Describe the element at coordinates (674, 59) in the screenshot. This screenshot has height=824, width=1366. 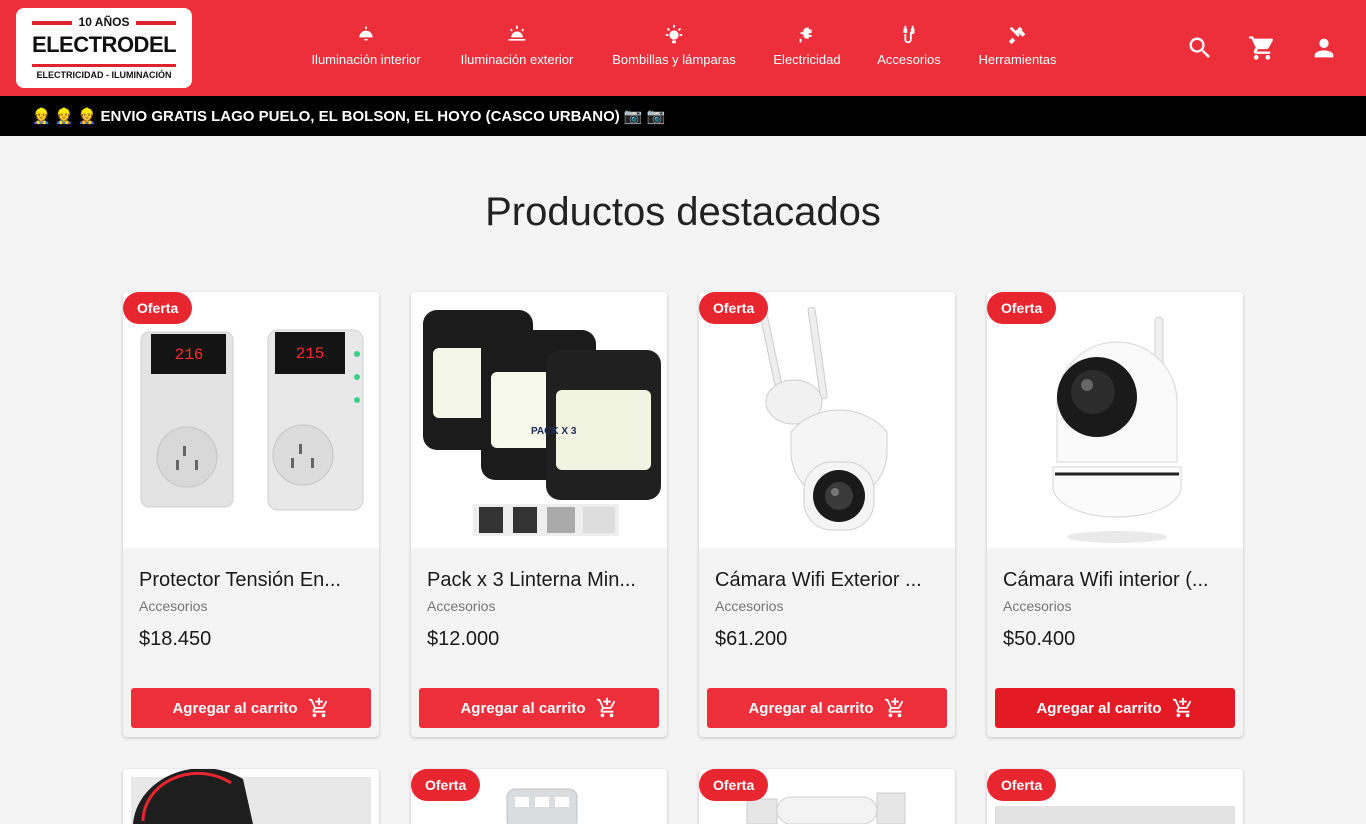
I see `nav-label: Bombillas y lámparas` at that location.